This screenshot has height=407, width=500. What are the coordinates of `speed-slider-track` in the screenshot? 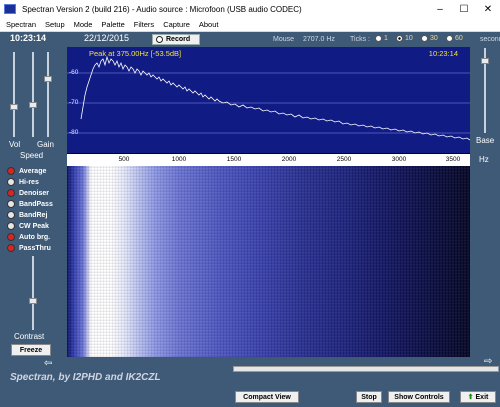 It's located at (33, 94).